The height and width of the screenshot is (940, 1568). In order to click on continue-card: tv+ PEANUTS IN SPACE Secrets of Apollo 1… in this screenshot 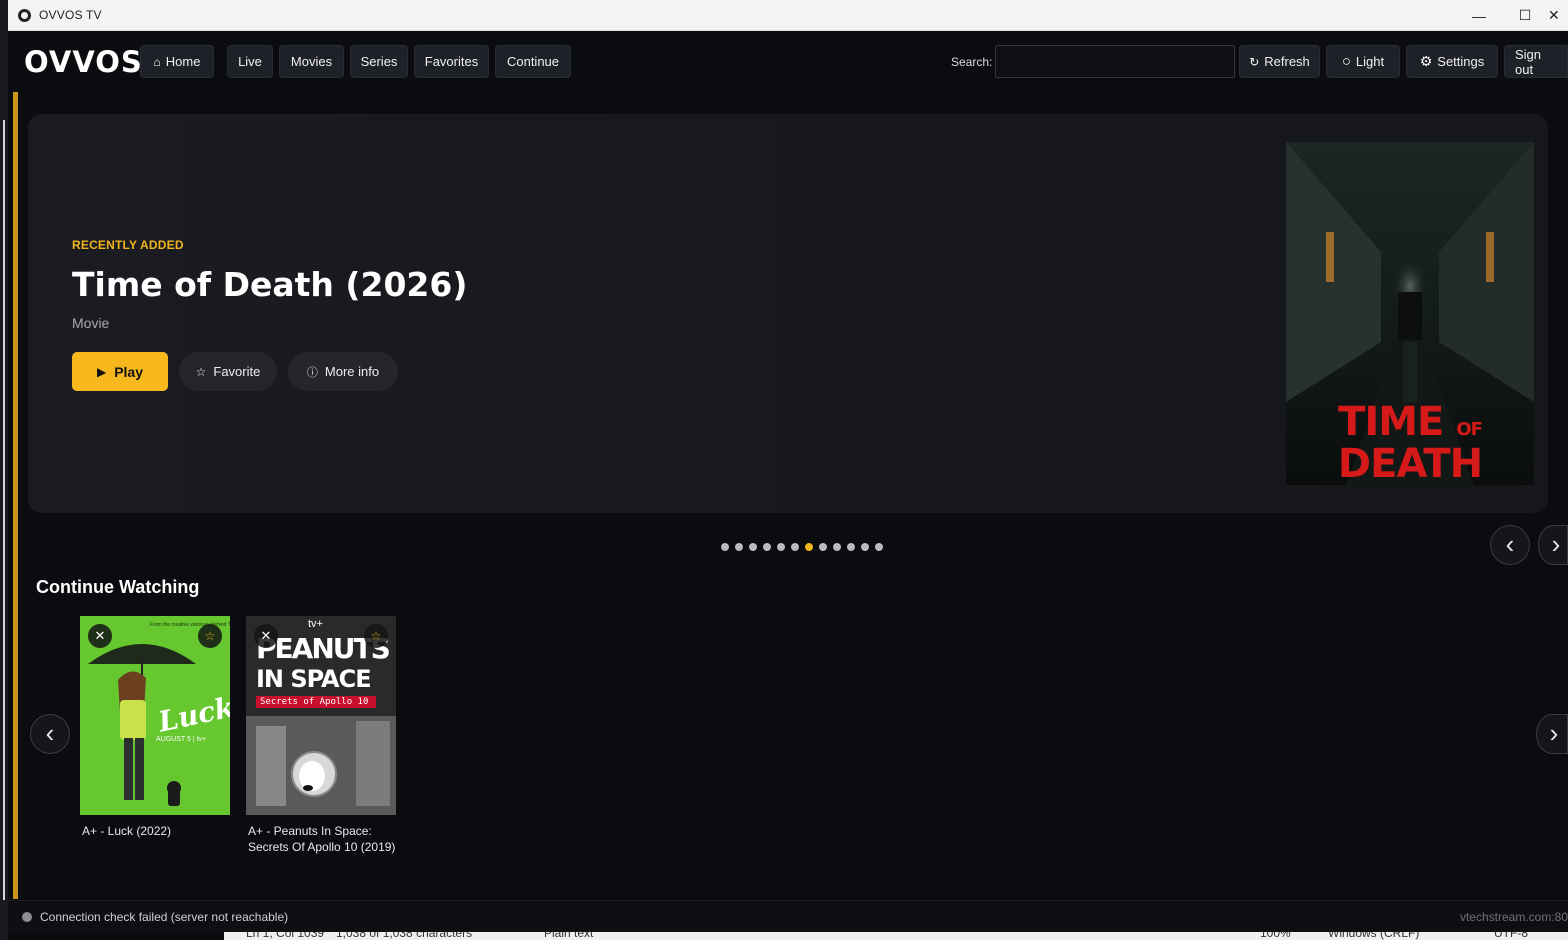, I will do `click(321, 735)`.